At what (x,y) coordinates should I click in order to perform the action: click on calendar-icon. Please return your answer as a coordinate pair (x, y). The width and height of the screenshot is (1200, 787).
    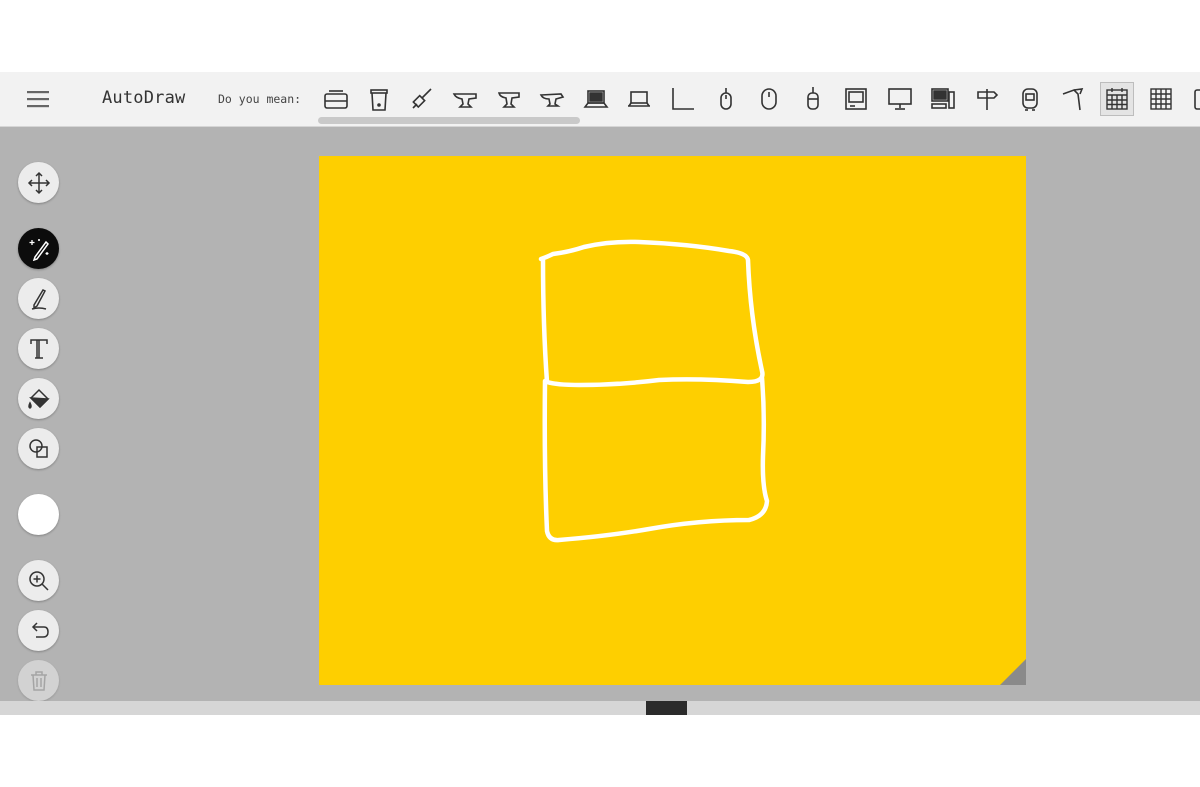
    Looking at the image, I should click on (1117, 99).